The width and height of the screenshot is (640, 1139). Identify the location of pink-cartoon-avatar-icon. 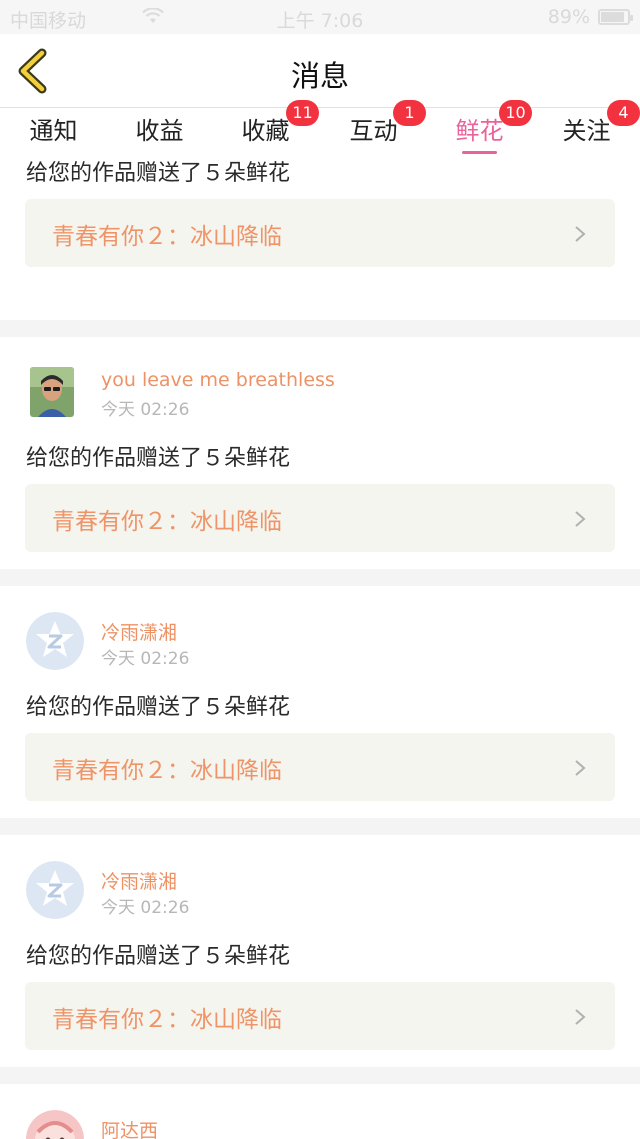
(55, 1124).